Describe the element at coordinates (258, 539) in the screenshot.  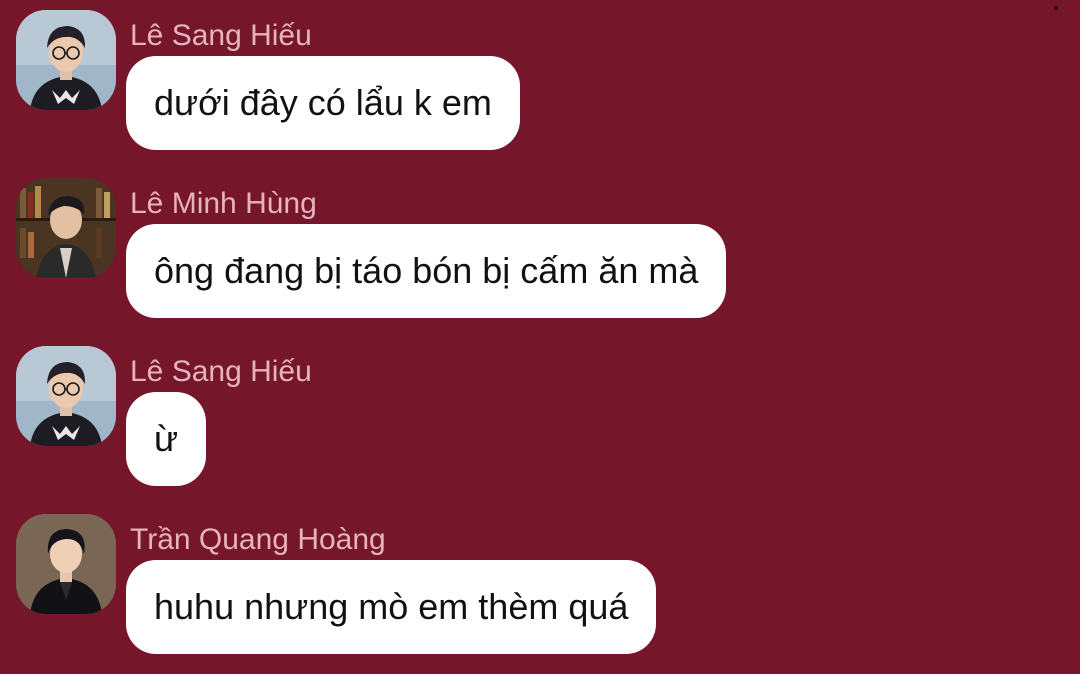
I see `sender-name: Trần Quang Hoàng` at that location.